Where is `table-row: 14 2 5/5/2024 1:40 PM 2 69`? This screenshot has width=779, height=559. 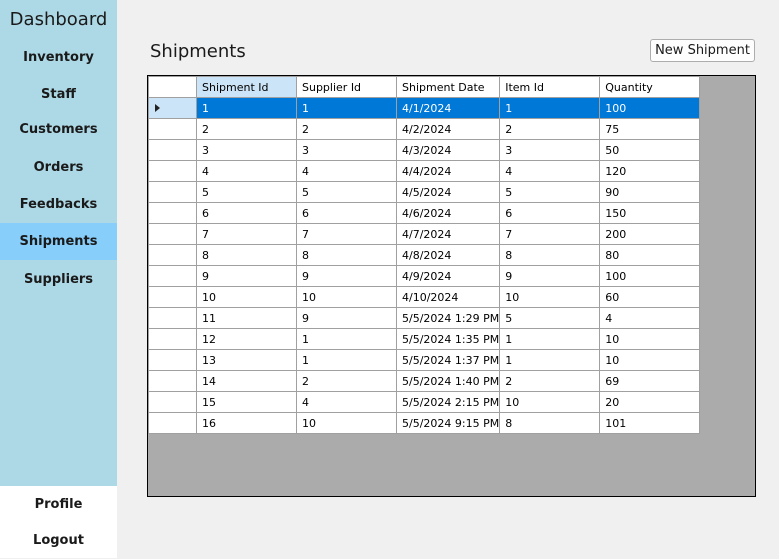 table-row: 14 2 5/5/2024 1:40 PM 2 69 is located at coordinates (424, 381).